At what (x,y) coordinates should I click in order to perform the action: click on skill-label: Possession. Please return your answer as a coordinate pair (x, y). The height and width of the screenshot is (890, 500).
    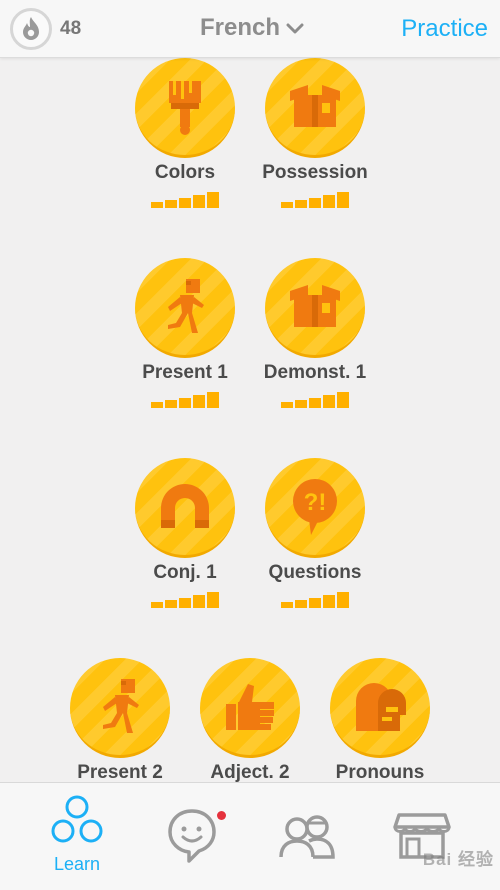
    Looking at the image, I should click on (315, 172).